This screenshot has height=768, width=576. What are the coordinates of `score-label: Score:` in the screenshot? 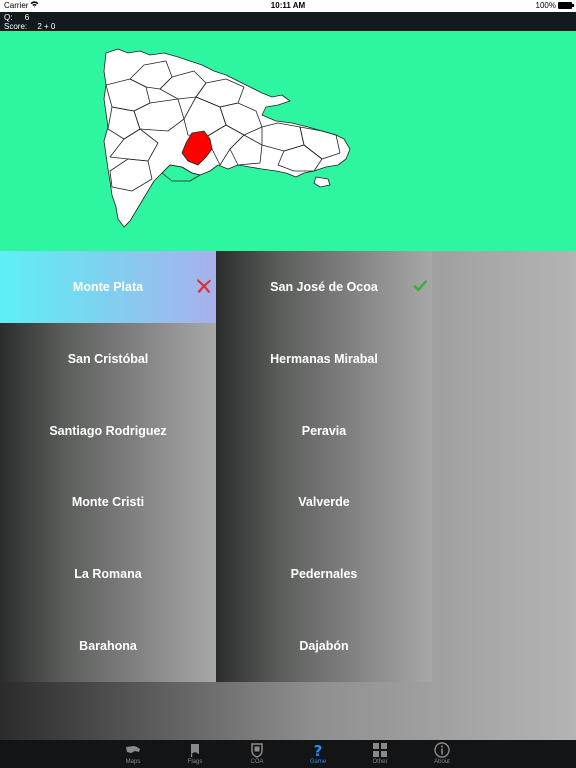 It's located at (16, 26).